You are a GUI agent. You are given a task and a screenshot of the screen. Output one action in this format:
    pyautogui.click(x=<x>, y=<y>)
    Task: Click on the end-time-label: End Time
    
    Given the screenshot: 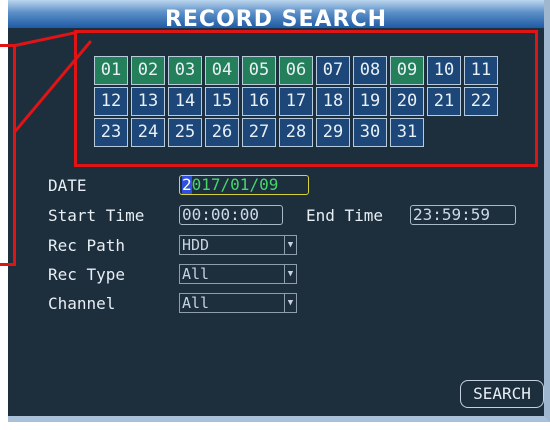 What is the action you would take?
    pyautogui.click(x=345, y=215)
    